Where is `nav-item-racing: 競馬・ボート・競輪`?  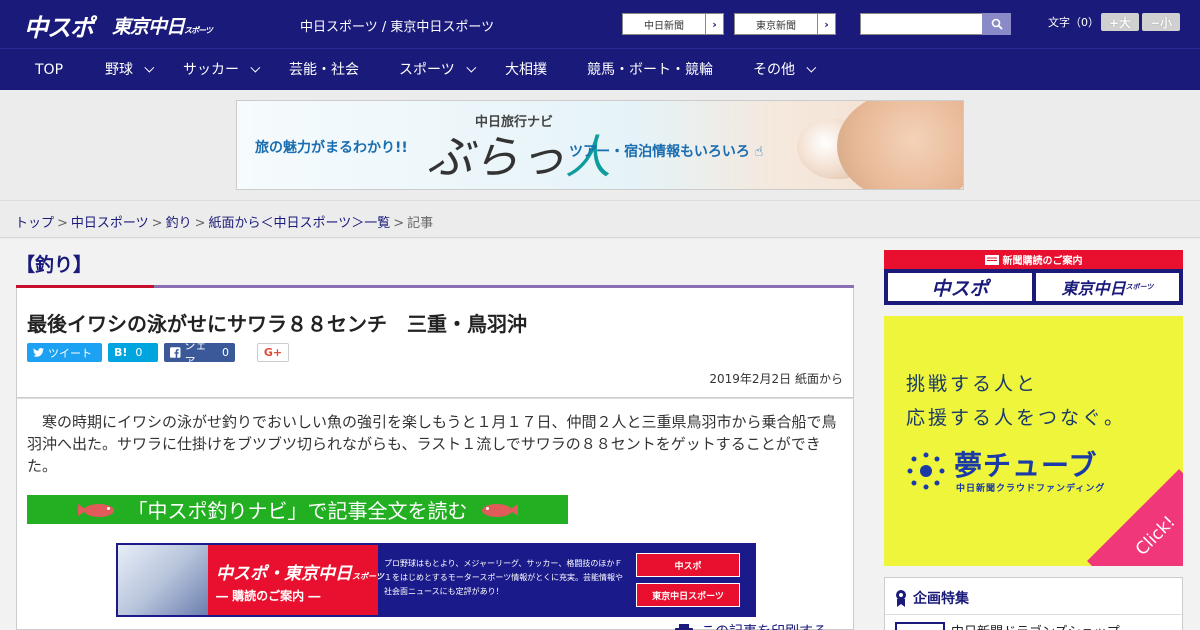
nav-item-racing: 競馬・ボート・競輪 is located at coordinates (650, 70).